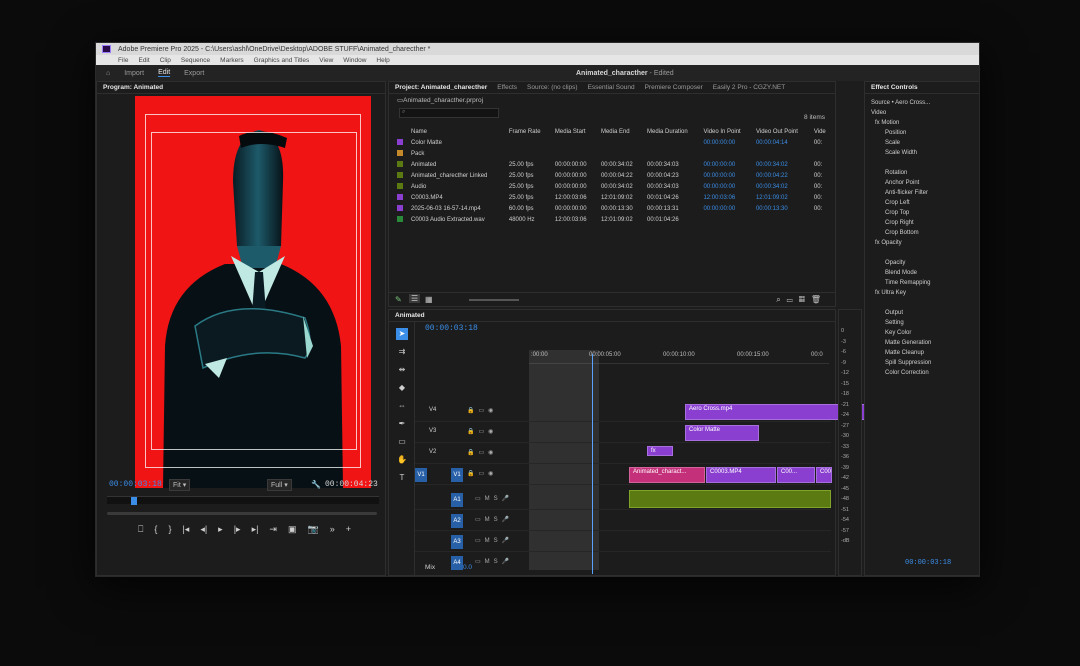  Describe the element at coordinates (282, 60) in the screenshot. I see `menu-graphics: Graphics and Titles` at that location.